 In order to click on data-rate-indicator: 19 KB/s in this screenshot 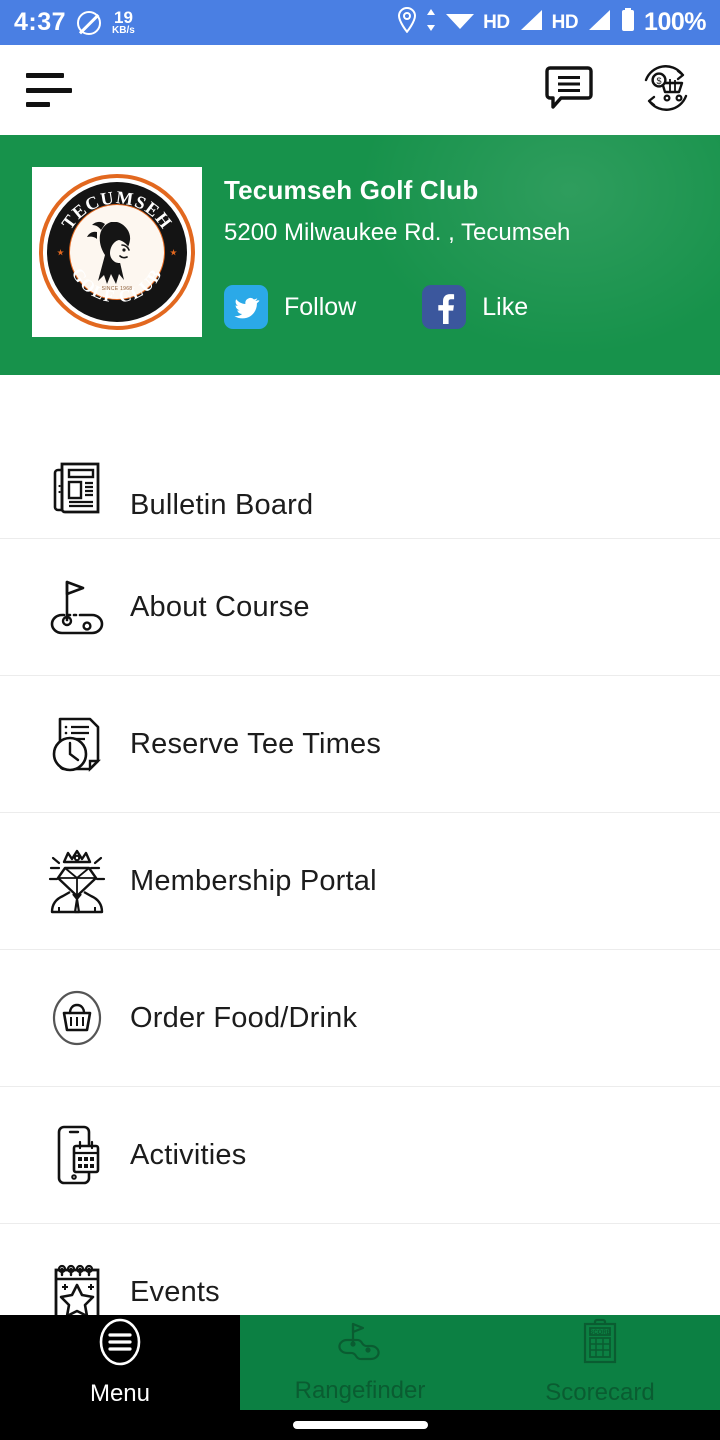, I will do `click(123, 22)`.